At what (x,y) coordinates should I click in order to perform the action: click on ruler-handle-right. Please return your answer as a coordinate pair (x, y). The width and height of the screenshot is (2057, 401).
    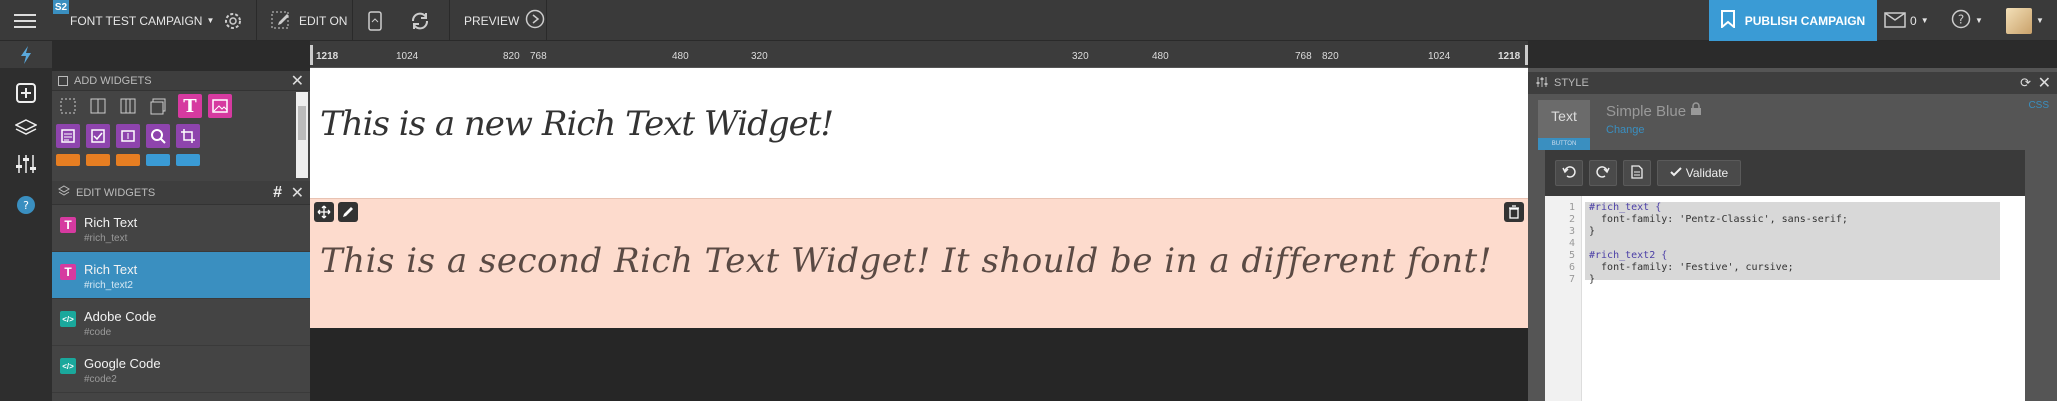
    Looking at the image, I should click on (1526, 55).